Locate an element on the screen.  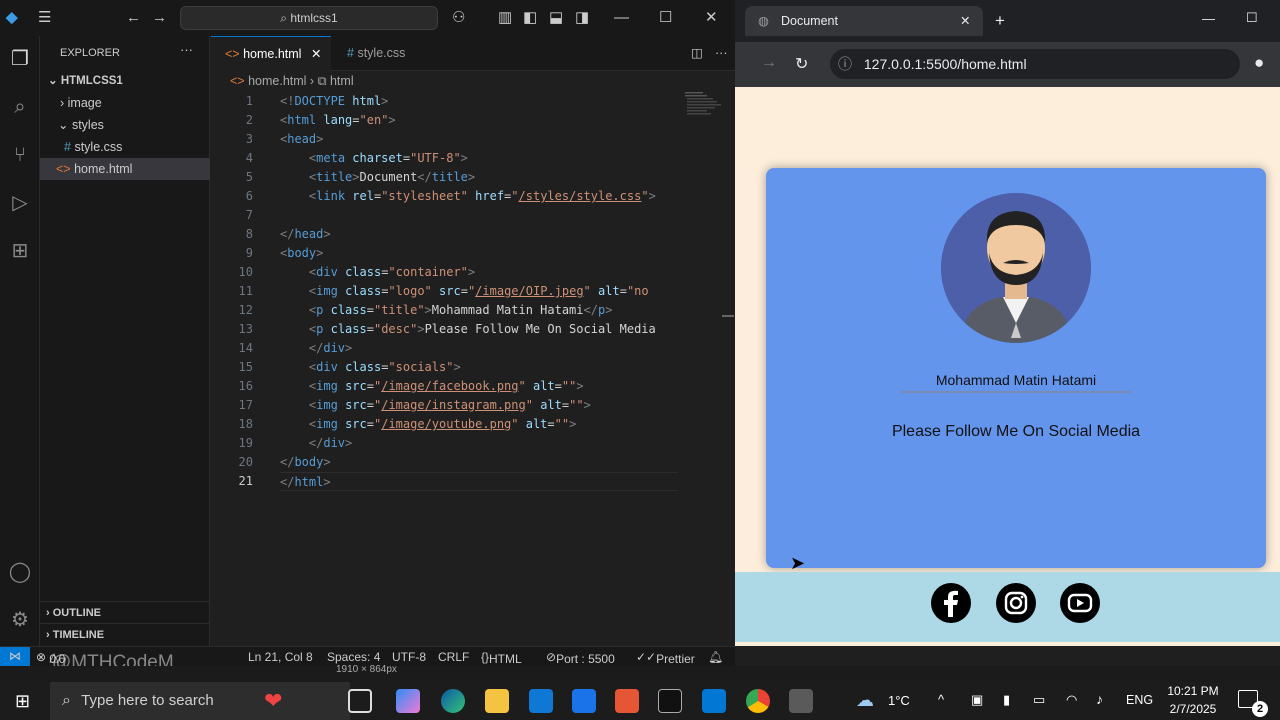
code-line: <body> is located at coordinates (479, 253).